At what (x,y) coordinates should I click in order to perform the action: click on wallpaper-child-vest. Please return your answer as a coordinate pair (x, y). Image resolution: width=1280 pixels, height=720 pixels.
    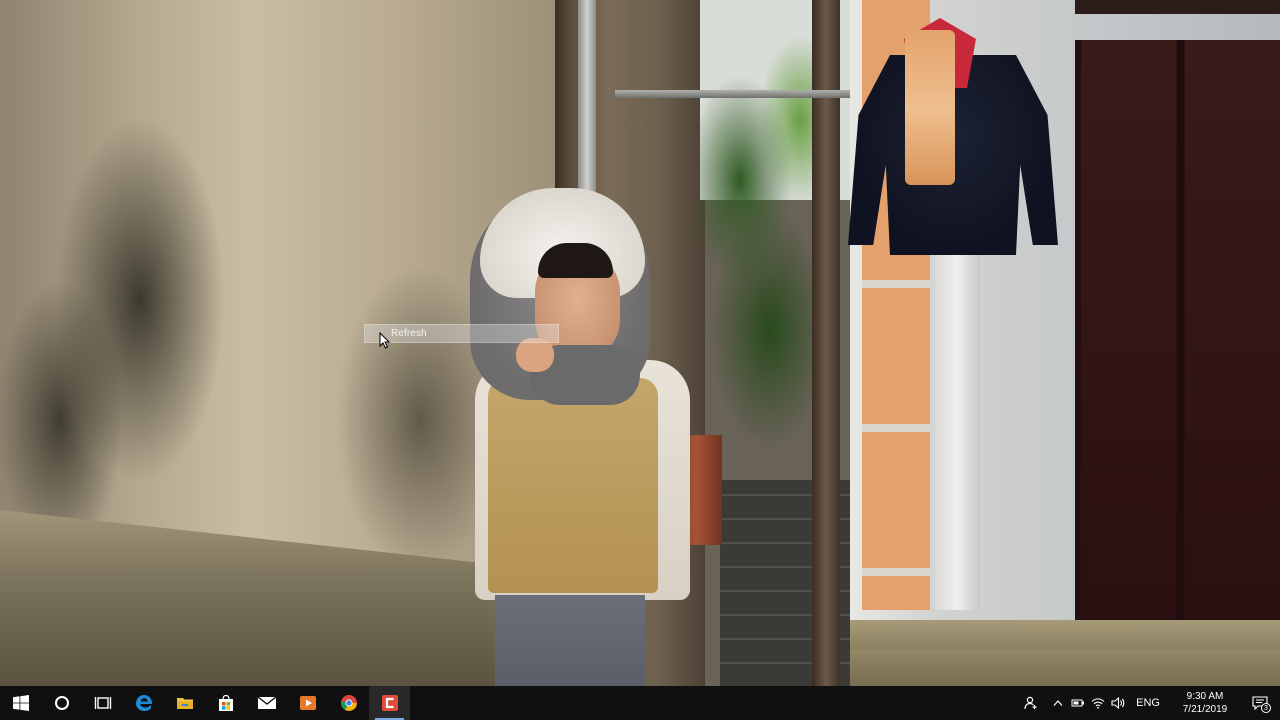
    Looking at the image, I should click on (573, 485).